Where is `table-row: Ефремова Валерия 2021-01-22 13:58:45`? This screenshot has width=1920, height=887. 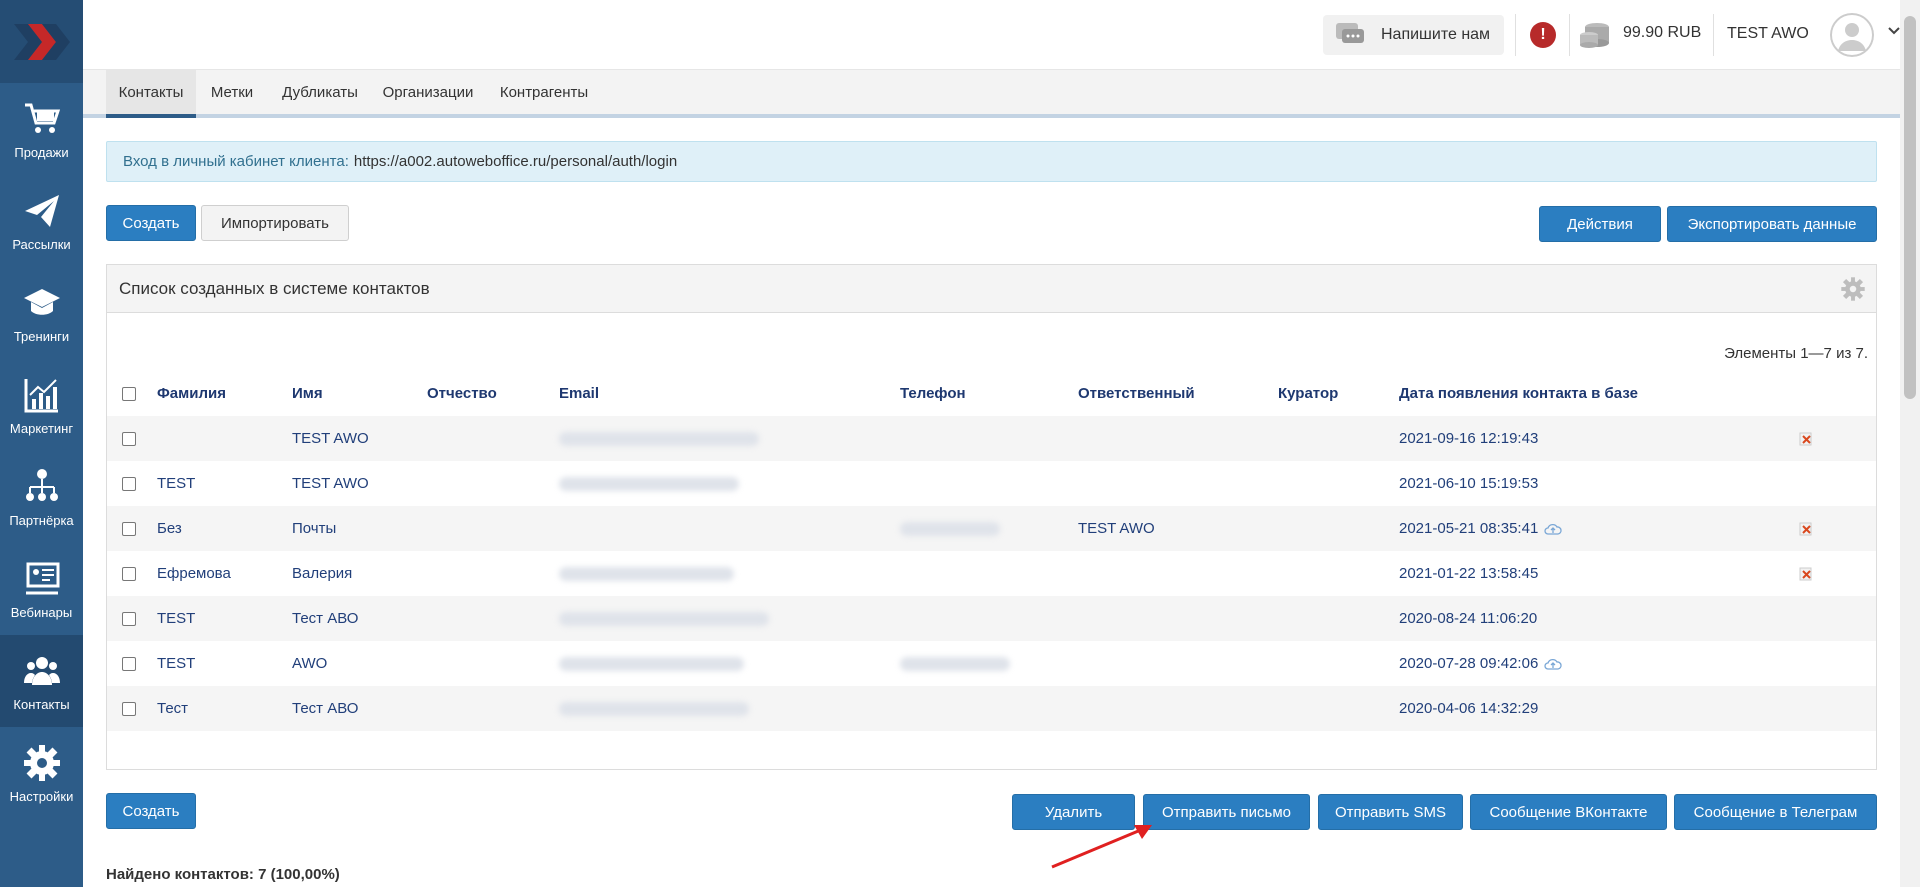 table-row: Ефремова Валерия 2021-01-22 13:58:45 is located at coordinates (991, 573).